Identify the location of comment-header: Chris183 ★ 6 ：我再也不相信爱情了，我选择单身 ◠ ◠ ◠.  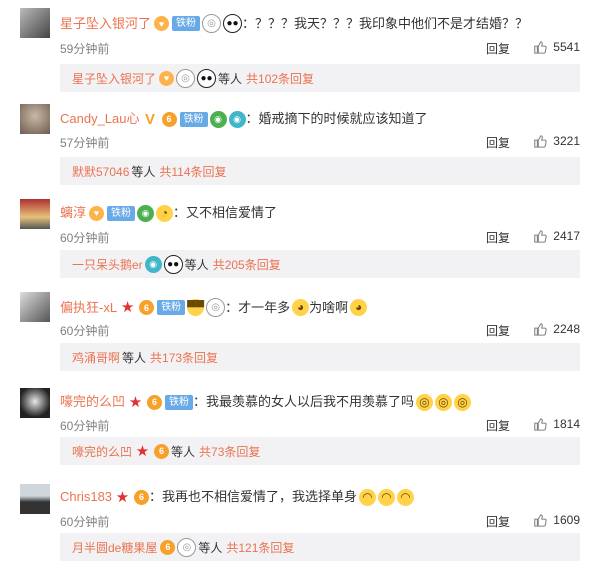
(325, 497).